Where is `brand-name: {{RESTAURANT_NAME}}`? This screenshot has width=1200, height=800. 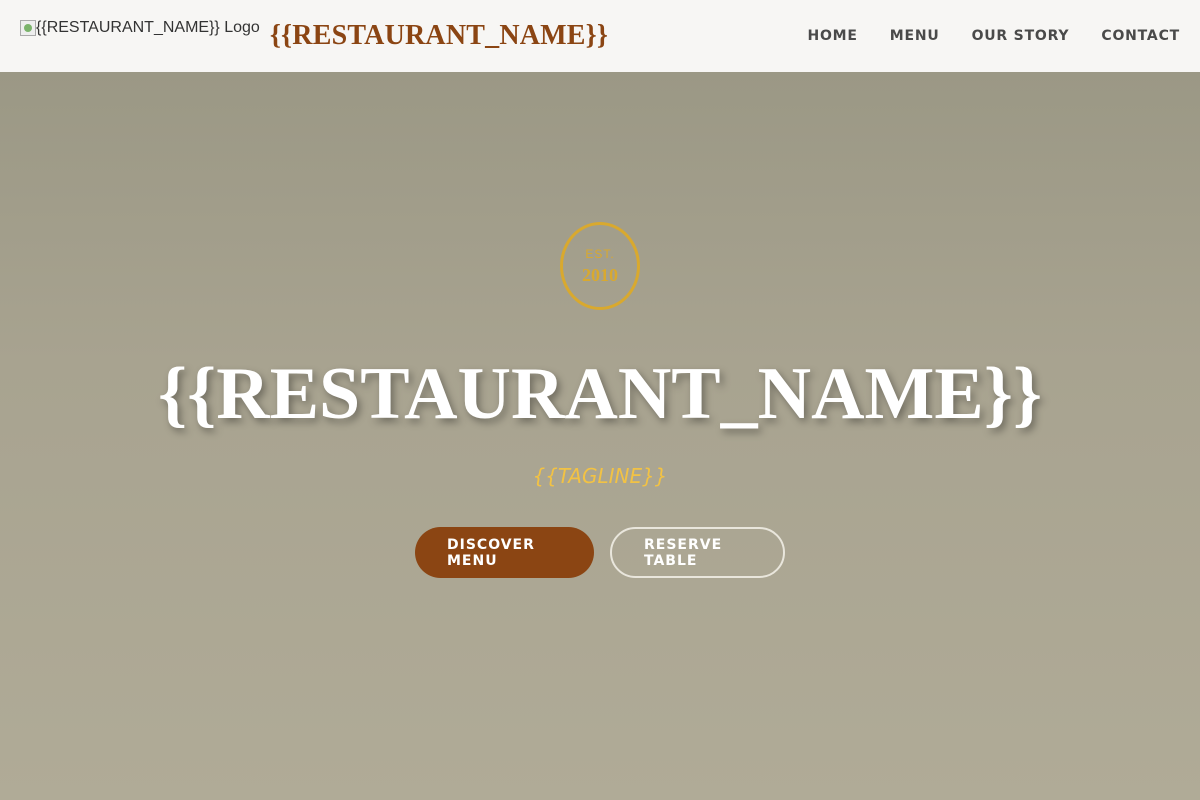 brand-name: {{RESTAURANT_NAME}} is located at coordinates (439, 36).